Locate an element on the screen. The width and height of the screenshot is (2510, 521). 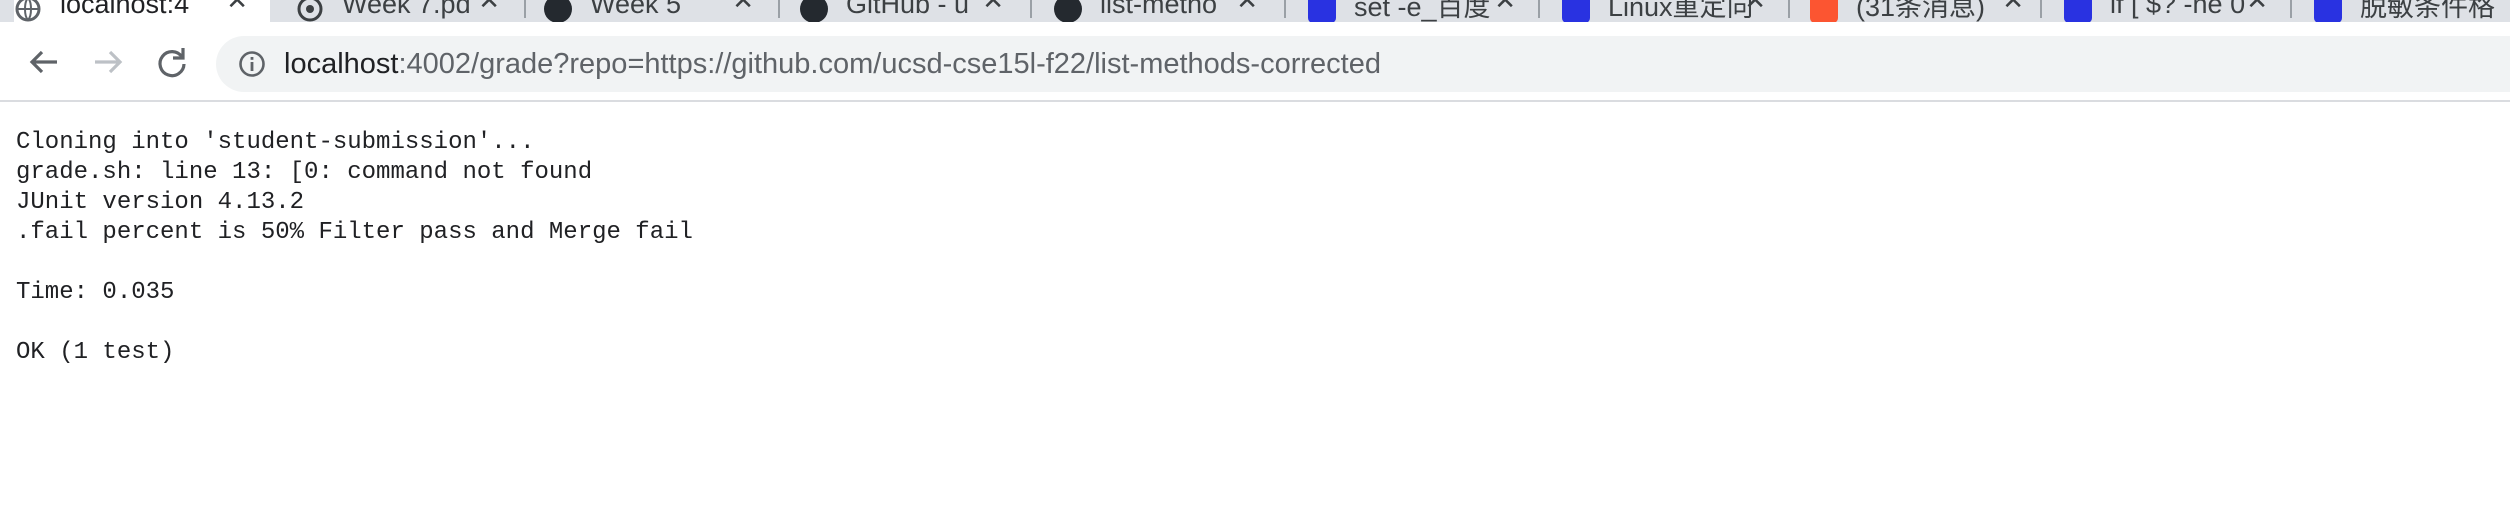
url-host: localhost is located at coordinates (341, 64).